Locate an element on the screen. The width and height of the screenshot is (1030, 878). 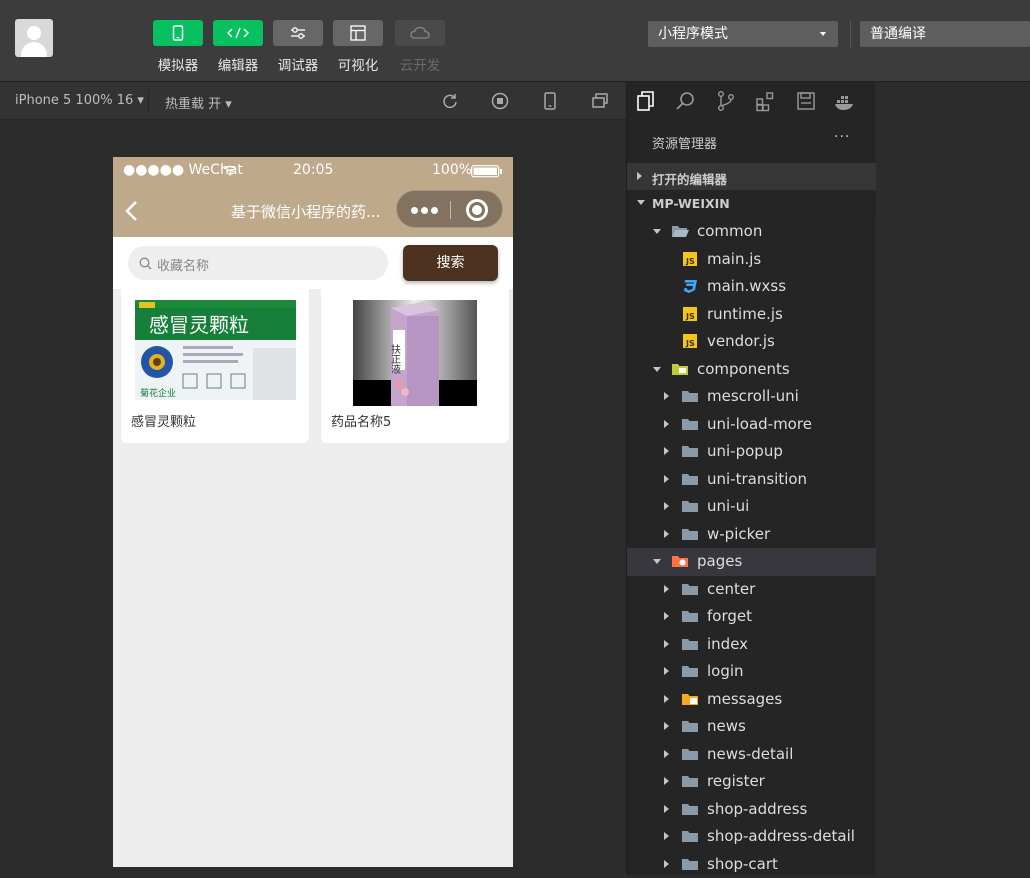
cloud-label: 云开发 is located at coordinates (420, 64).